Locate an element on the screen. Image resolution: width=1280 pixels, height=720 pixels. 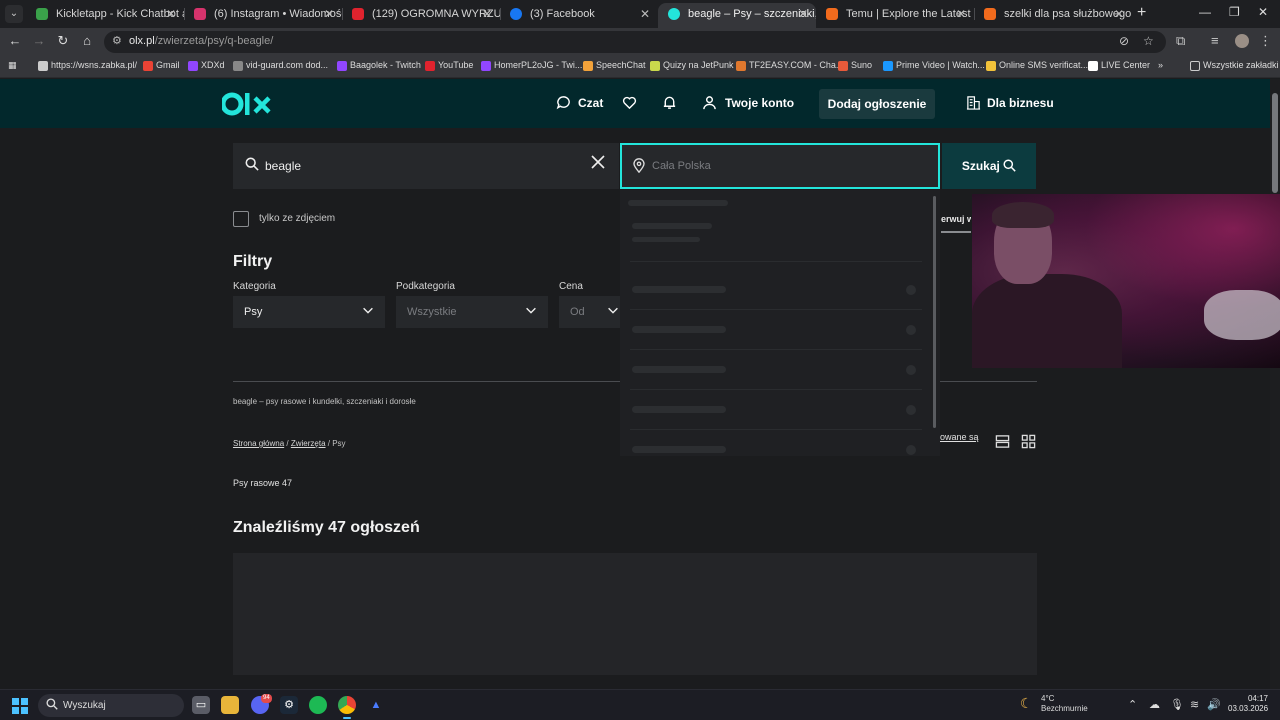
bell-icon is located at coordinates (669, 104).